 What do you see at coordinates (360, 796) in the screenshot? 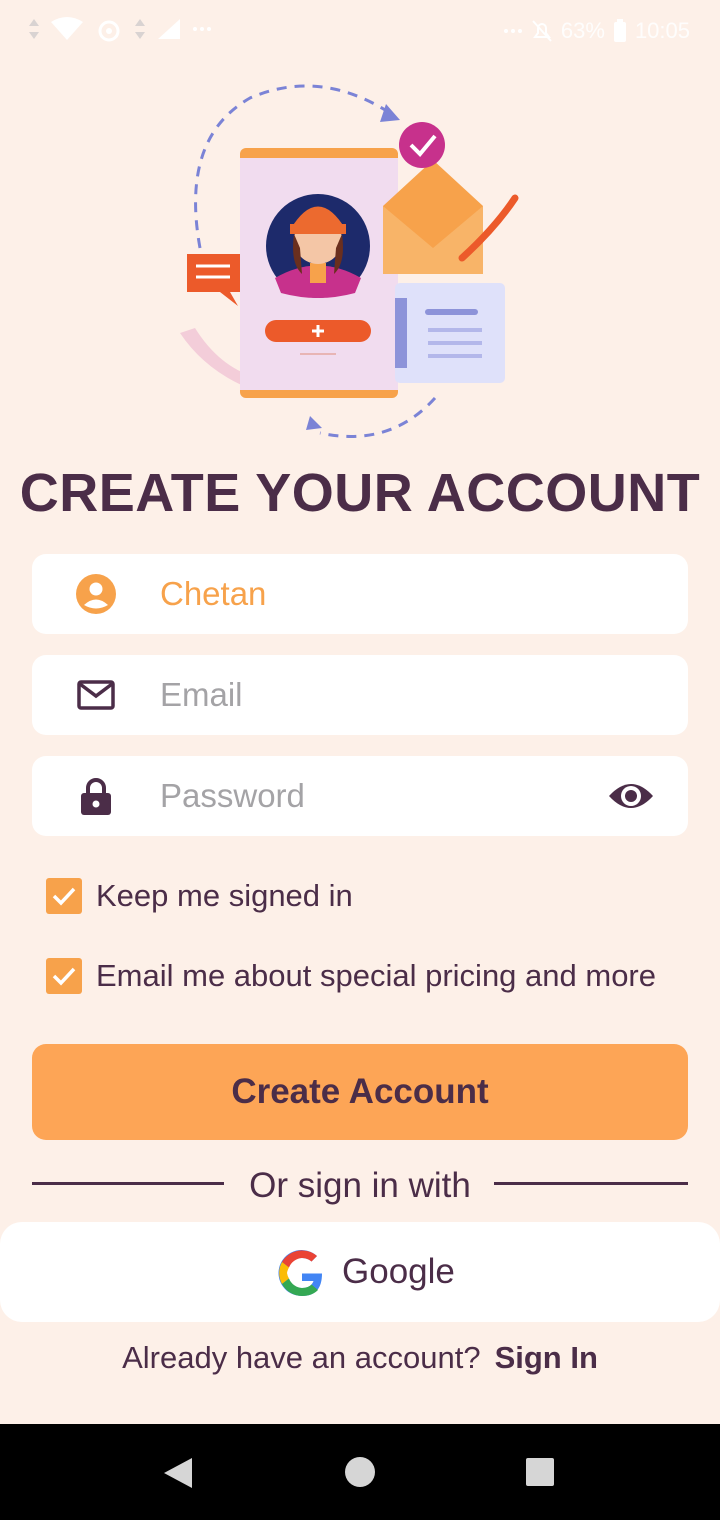
I see `password-field: Password` at bounding box center [360, 796].